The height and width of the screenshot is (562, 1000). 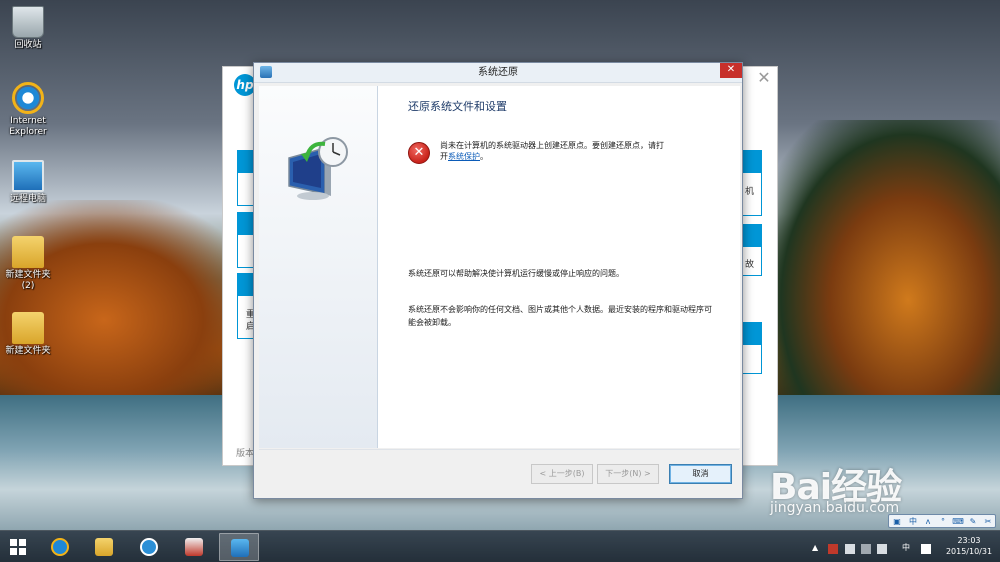 What do you see at coordinates (130, 300) in the screenshot?
I see `wallpaper-forest-left` at bounding box center [130, 300].